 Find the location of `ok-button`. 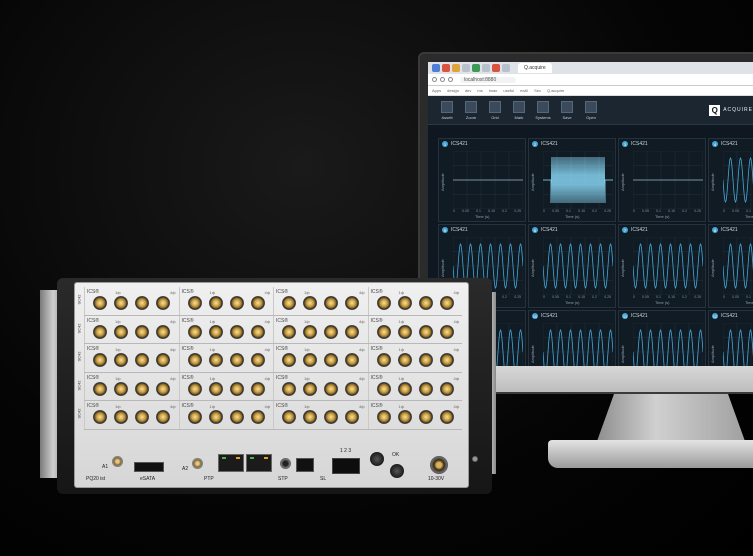

ok-button is located at coordinates (377, 459).